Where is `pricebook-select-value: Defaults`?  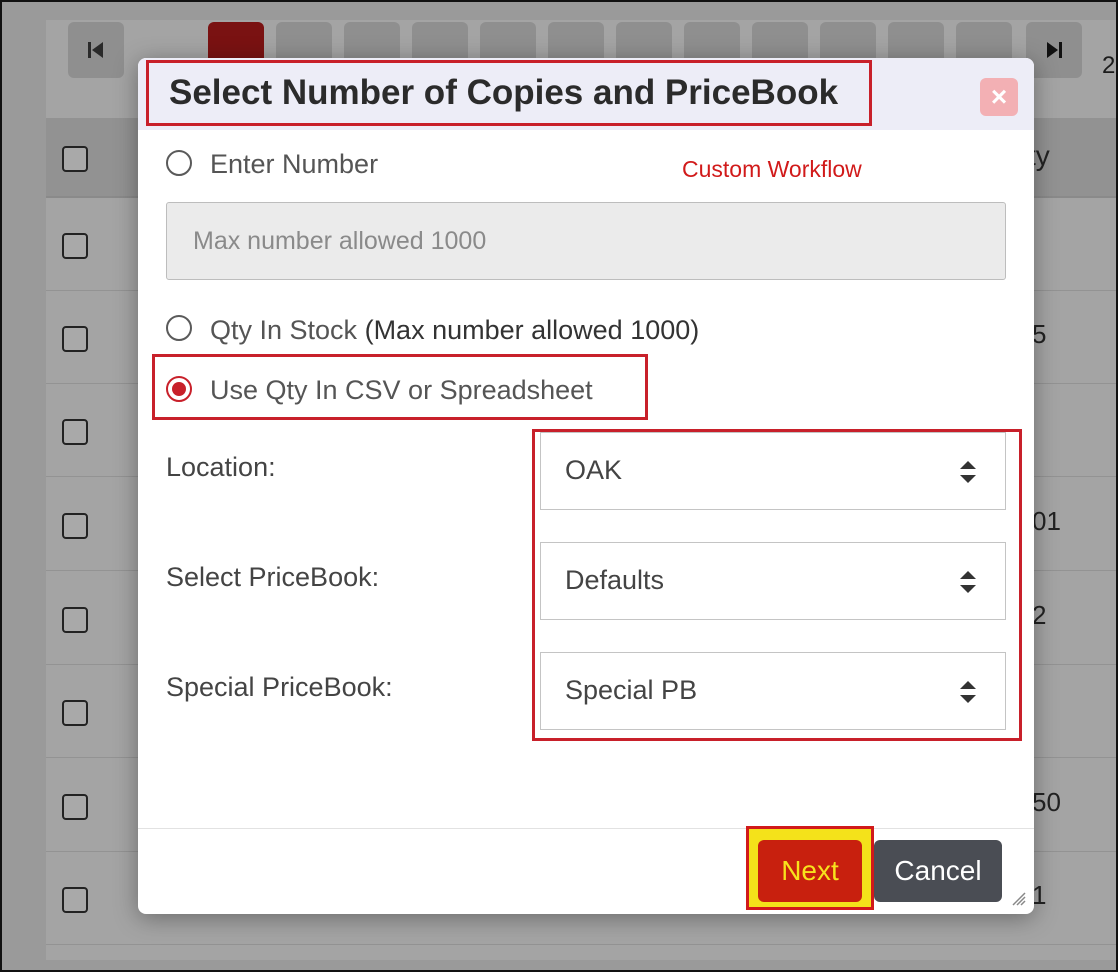 pricebook-select-value: Defaults is located at coordinates (615, 580).